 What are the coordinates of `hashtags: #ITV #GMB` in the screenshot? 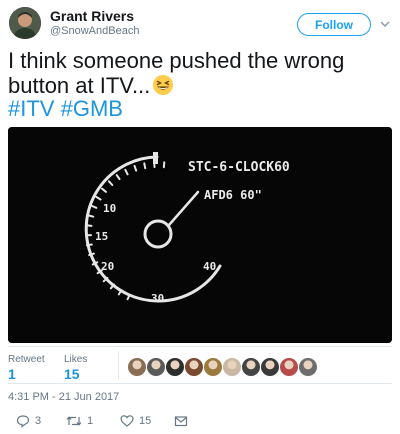 It's located at (65, 108).